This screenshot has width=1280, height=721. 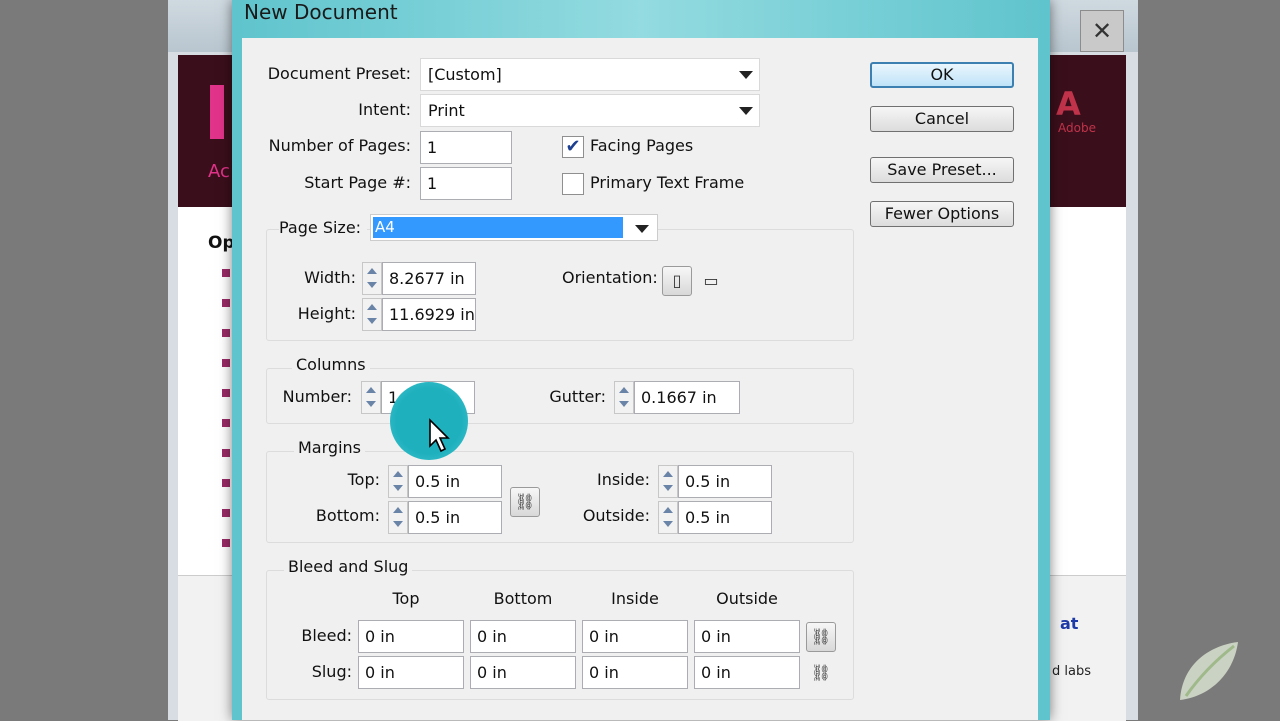 What do you see at coordinates (942, 214) in the screenshot?
I see `fewer-options-button: Fewer Options` at bounding box center [942, 214].